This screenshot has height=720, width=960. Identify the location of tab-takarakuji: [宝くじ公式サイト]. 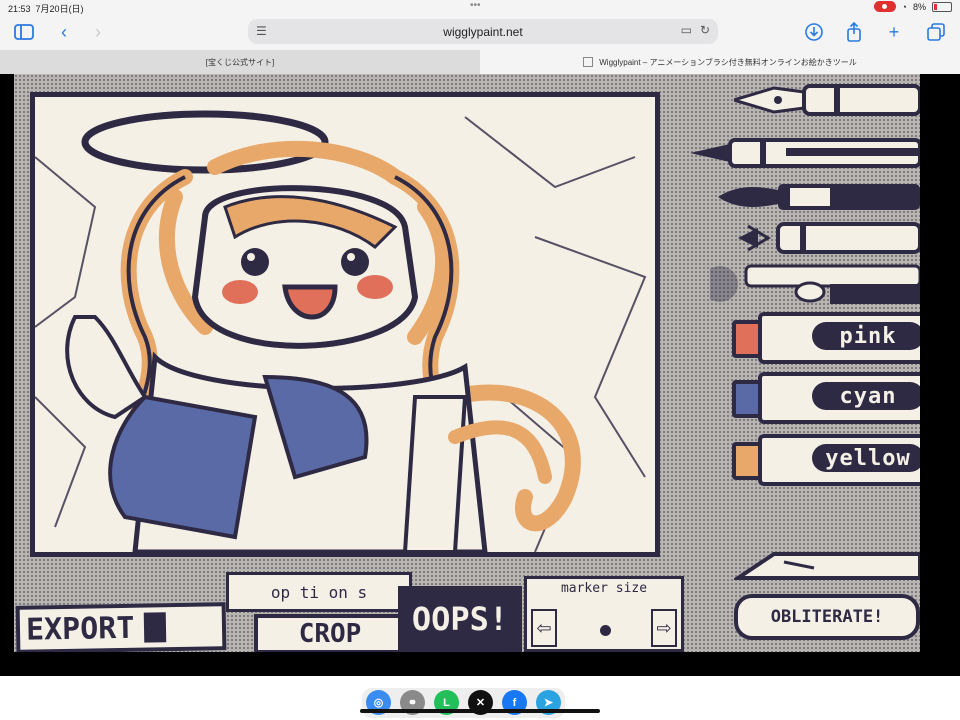
(240, 62).